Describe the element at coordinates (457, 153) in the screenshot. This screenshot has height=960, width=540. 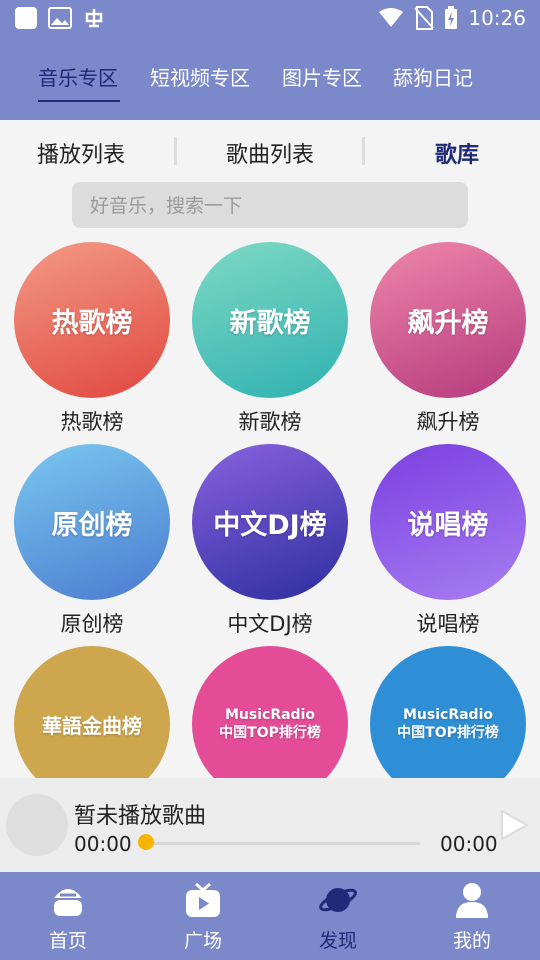
I see `subtab-library: 歌库` at that location.